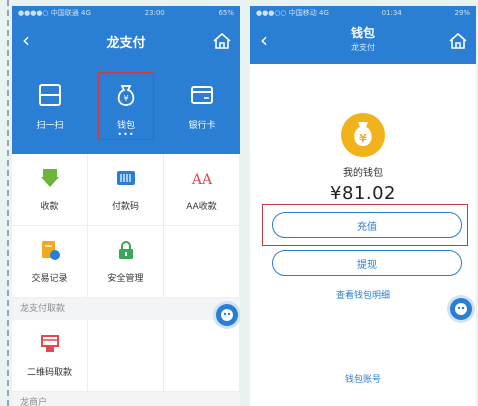 The width and height of the screenshot is (478, 406). Describe the element at coordinates (125, 178) in the screenshot. I see `barcode-icon` at that location.